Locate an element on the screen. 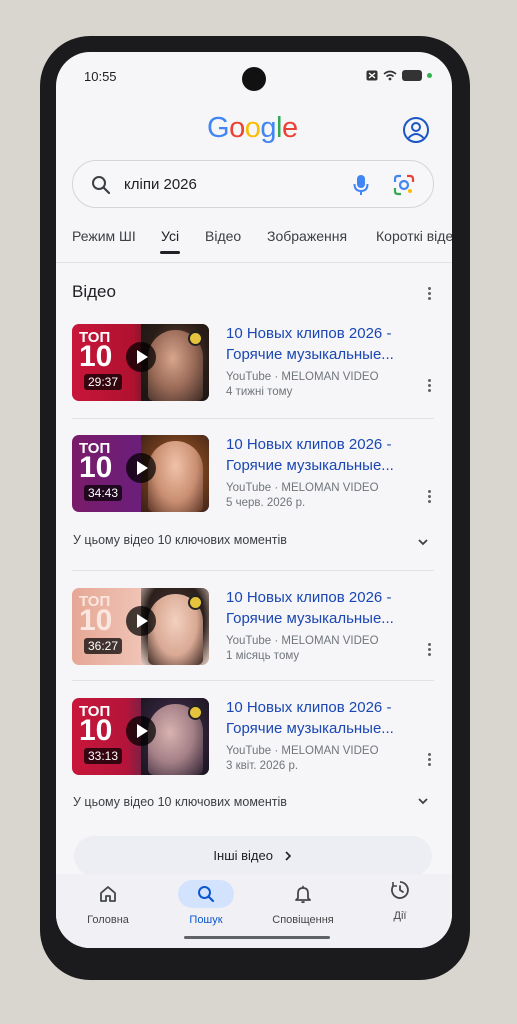  nav-activity: Дії is located at coordinates (400, 899).